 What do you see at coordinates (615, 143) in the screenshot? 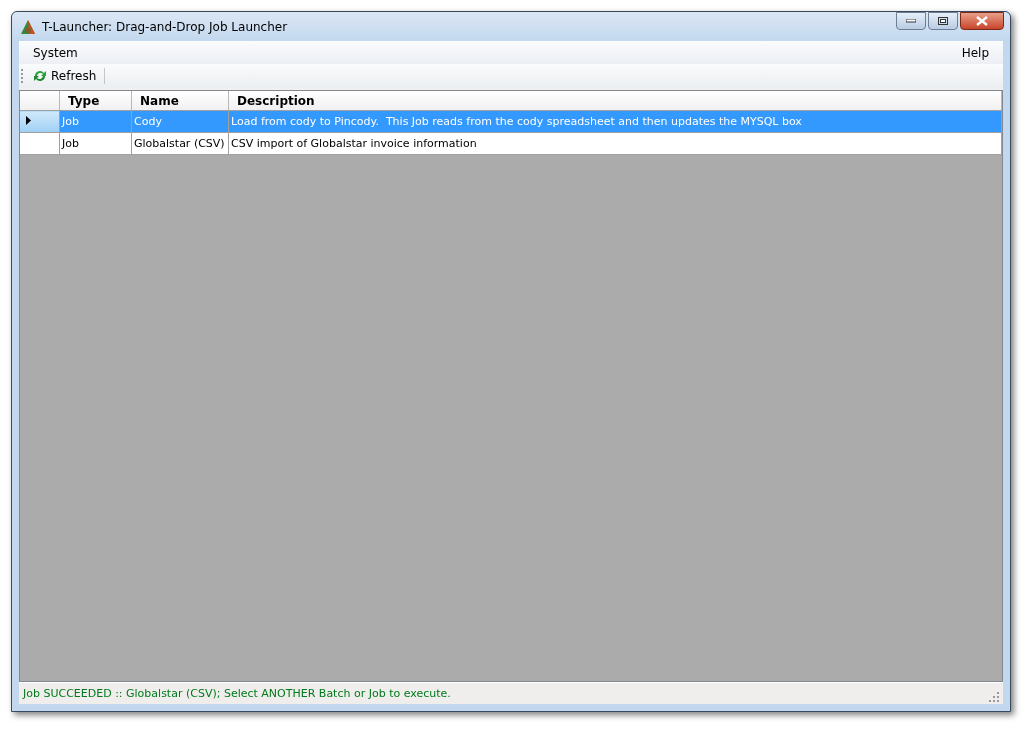
I see `table-cell: CSV import of Globalstar invoice information` at bounding box center [615, 143].